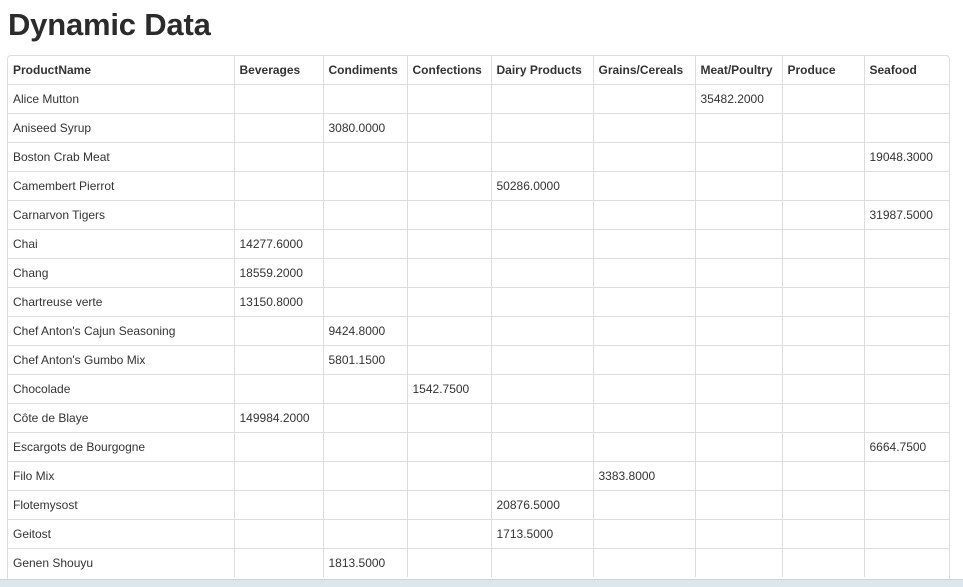 The width and height of the screenshot is (963, 587). I want to click on column-header-meat-poultry: Meat/Poultry, so click(738, 70).